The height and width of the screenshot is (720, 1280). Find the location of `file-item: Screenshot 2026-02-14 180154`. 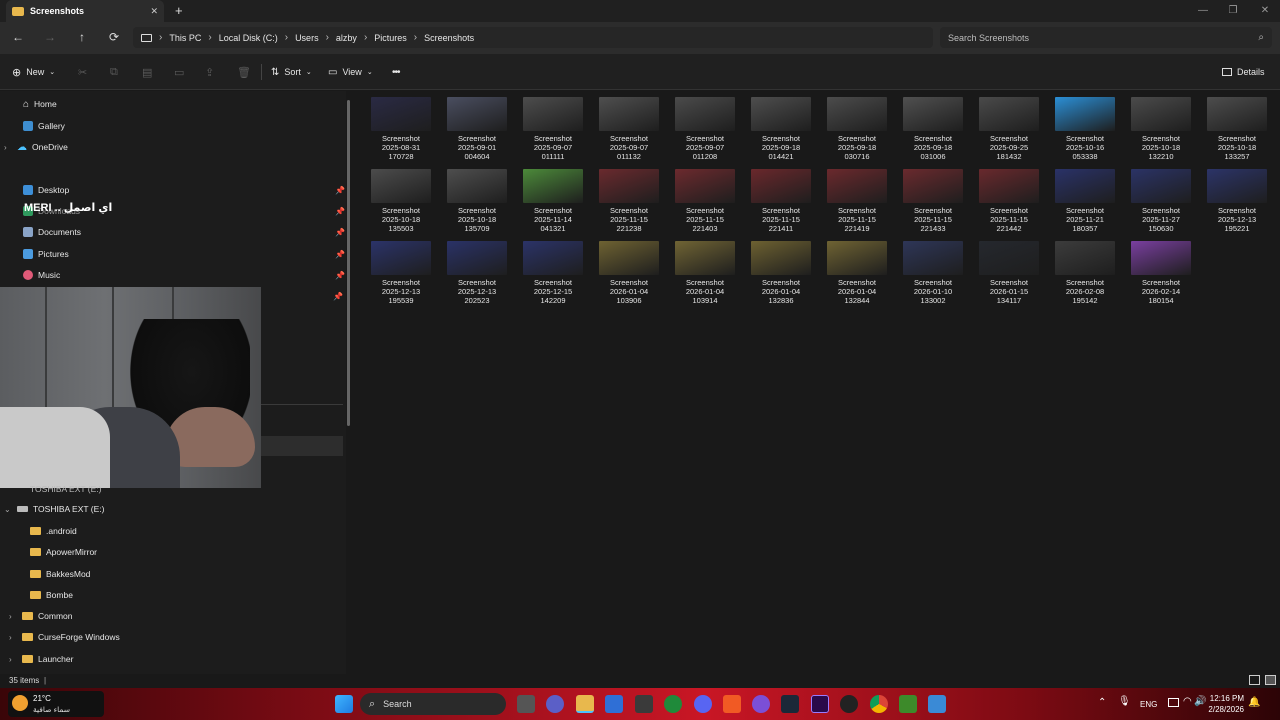

file-item: Screenshot 2026-02-14 180154 is located at coordinates (1161, 270).